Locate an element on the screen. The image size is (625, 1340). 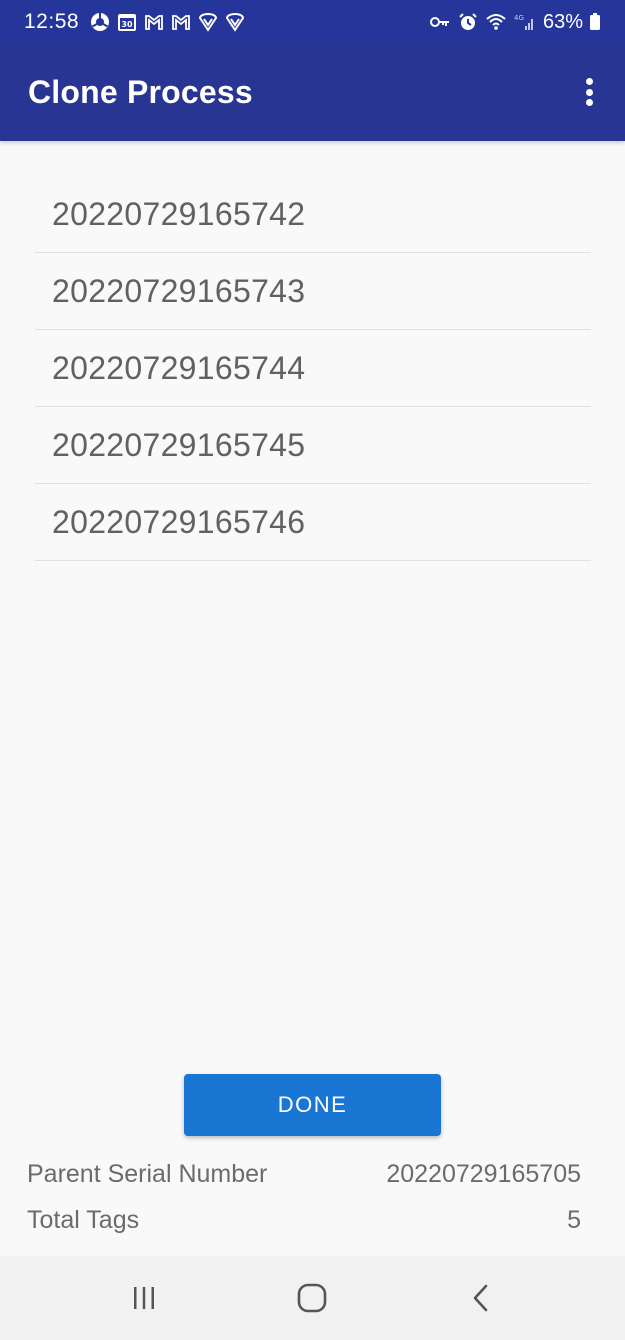
alarm-icon is located at coordinates (468, 22).